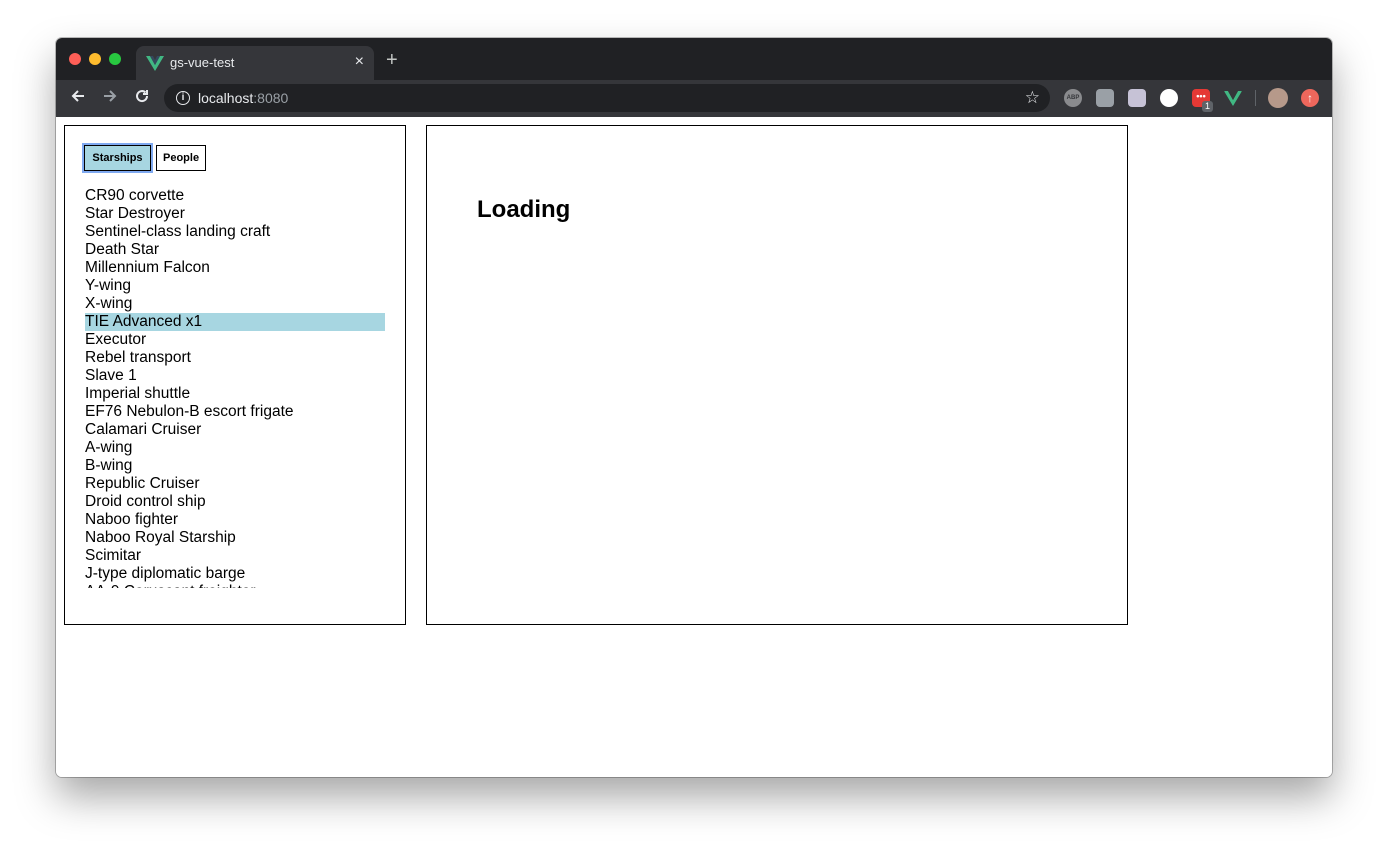 Image resolution: width=1388 pixels, height=852 pixels. What do you see at coordinates (235, 250) in the screenshot?
I see `list-item: Death Star` at bounding box center [235, 250].